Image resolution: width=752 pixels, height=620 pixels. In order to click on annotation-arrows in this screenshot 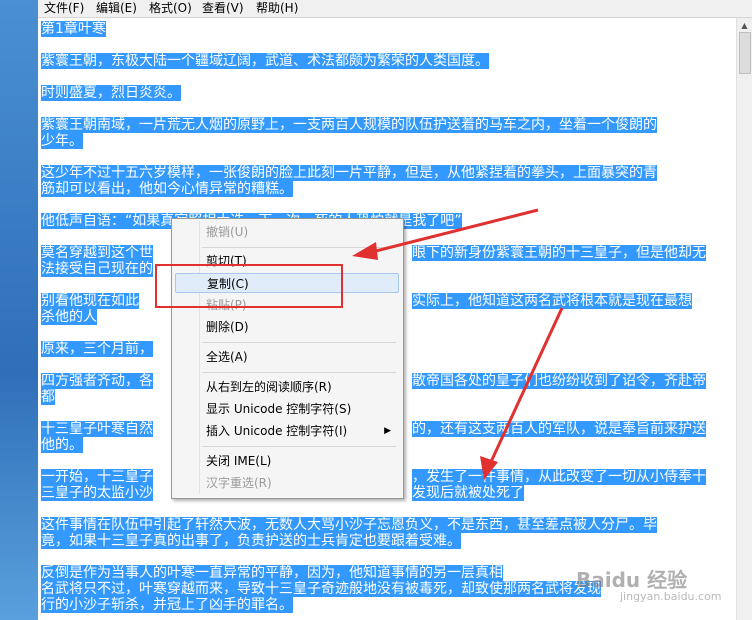, I will do `click(458, 344)`.